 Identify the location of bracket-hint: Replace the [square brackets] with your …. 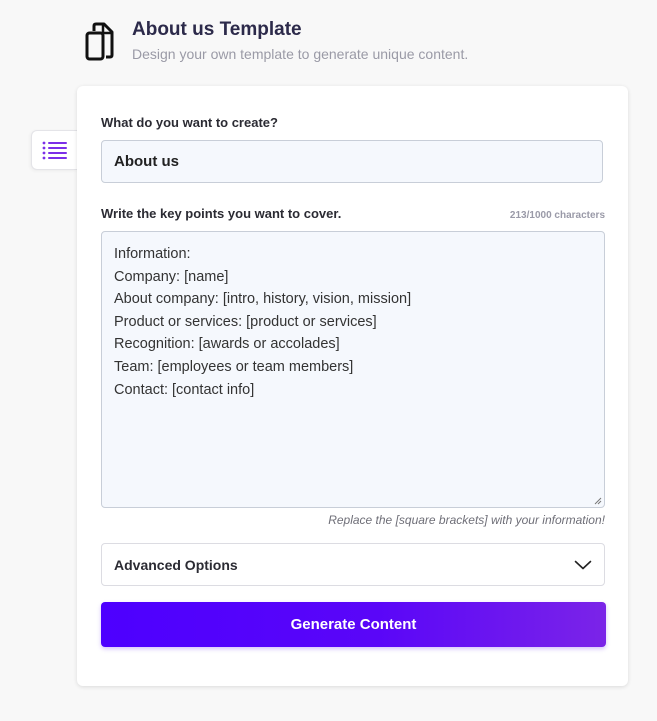
(466, 520).